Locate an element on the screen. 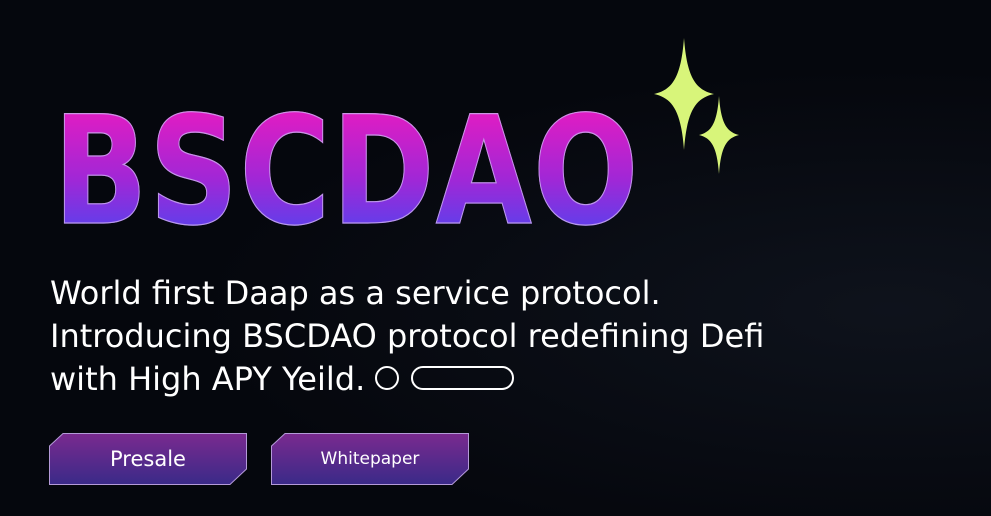 Image resolution: width=991 pixels, height=516 pixels. presale-button: Presale is located at coordinates (148, 459).